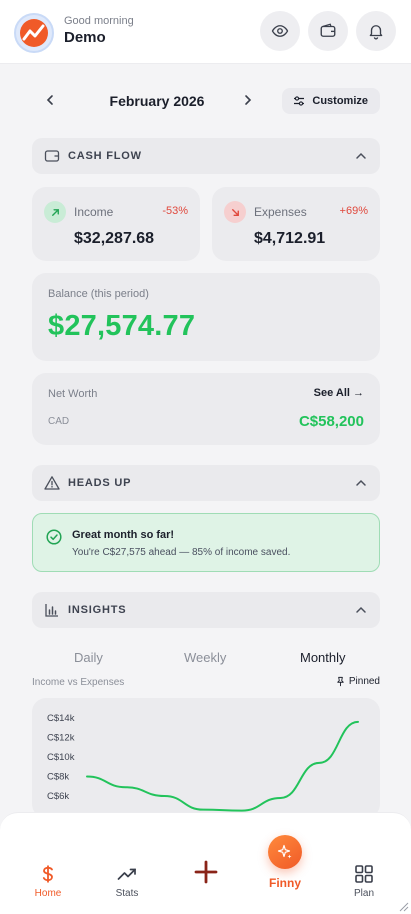 The height and width of the screenshot is (914, 411). What do you see at coordinates (175, 211) in the screenshot?
I see `income-delta: -53%` at bounding box center [175, 211].